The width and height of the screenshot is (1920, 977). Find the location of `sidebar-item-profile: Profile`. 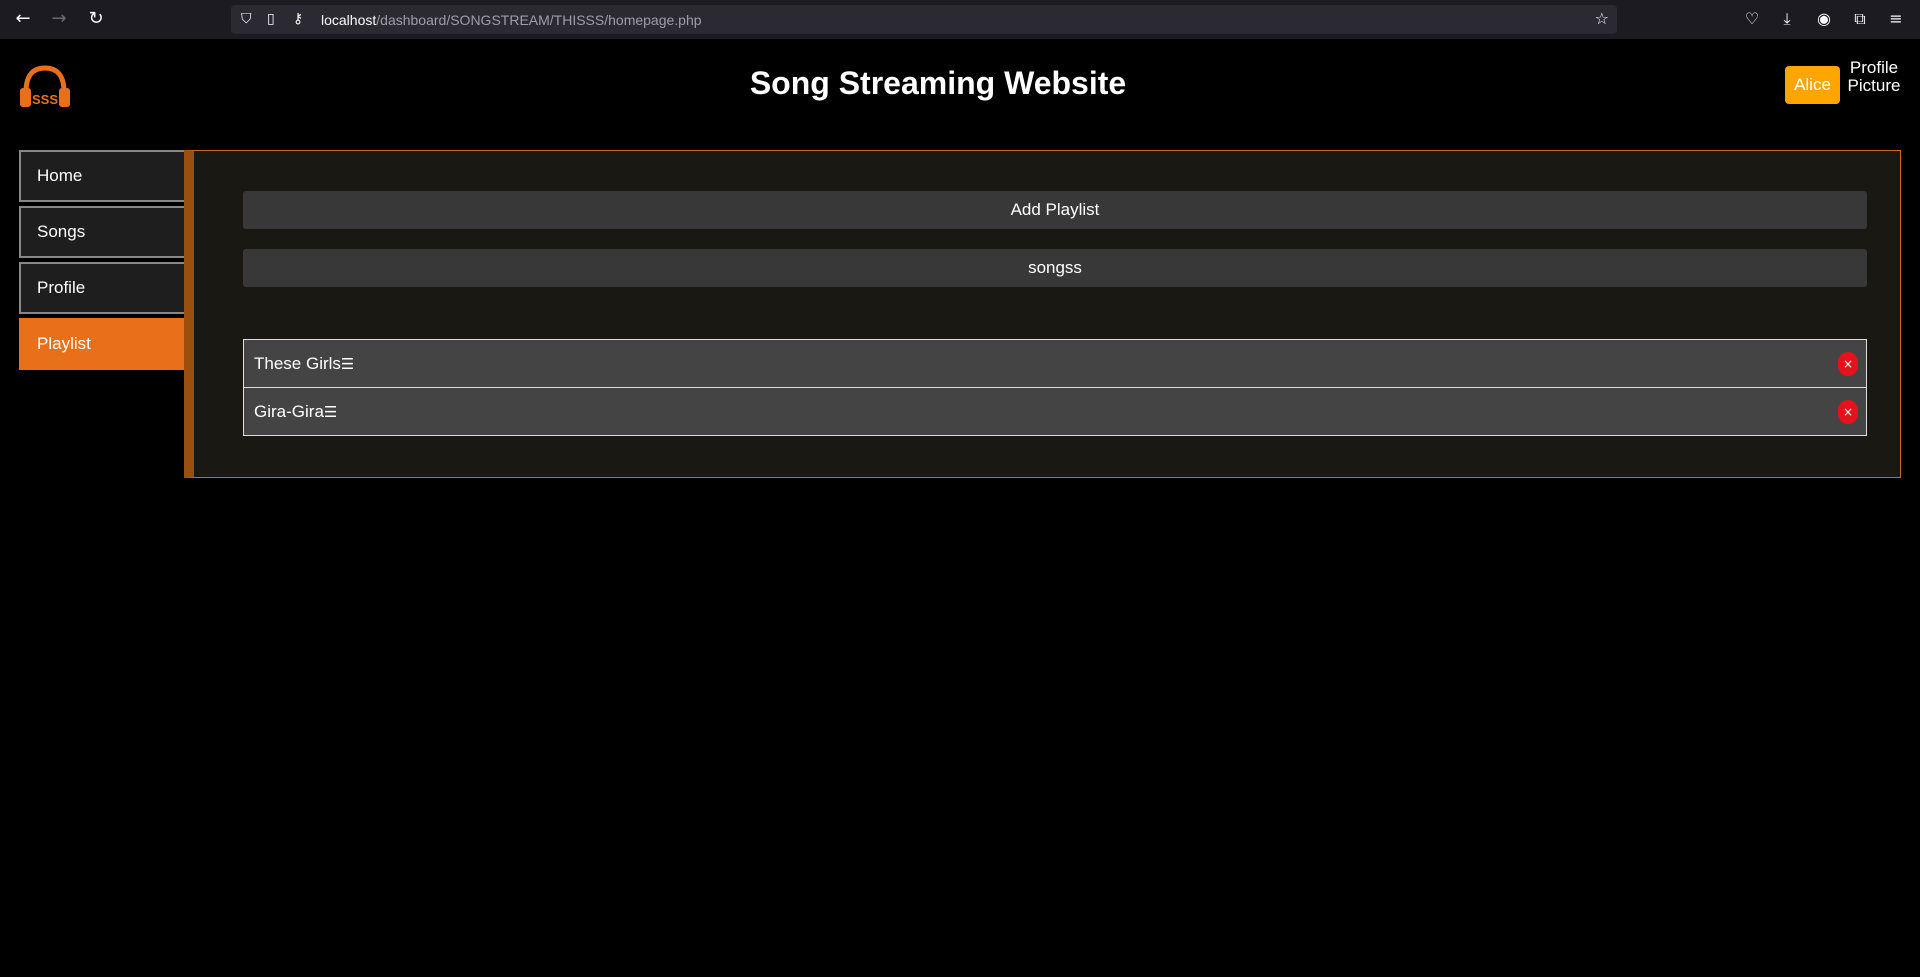

sidebar-item-profile: Profile is located at coordinates (102, 288).